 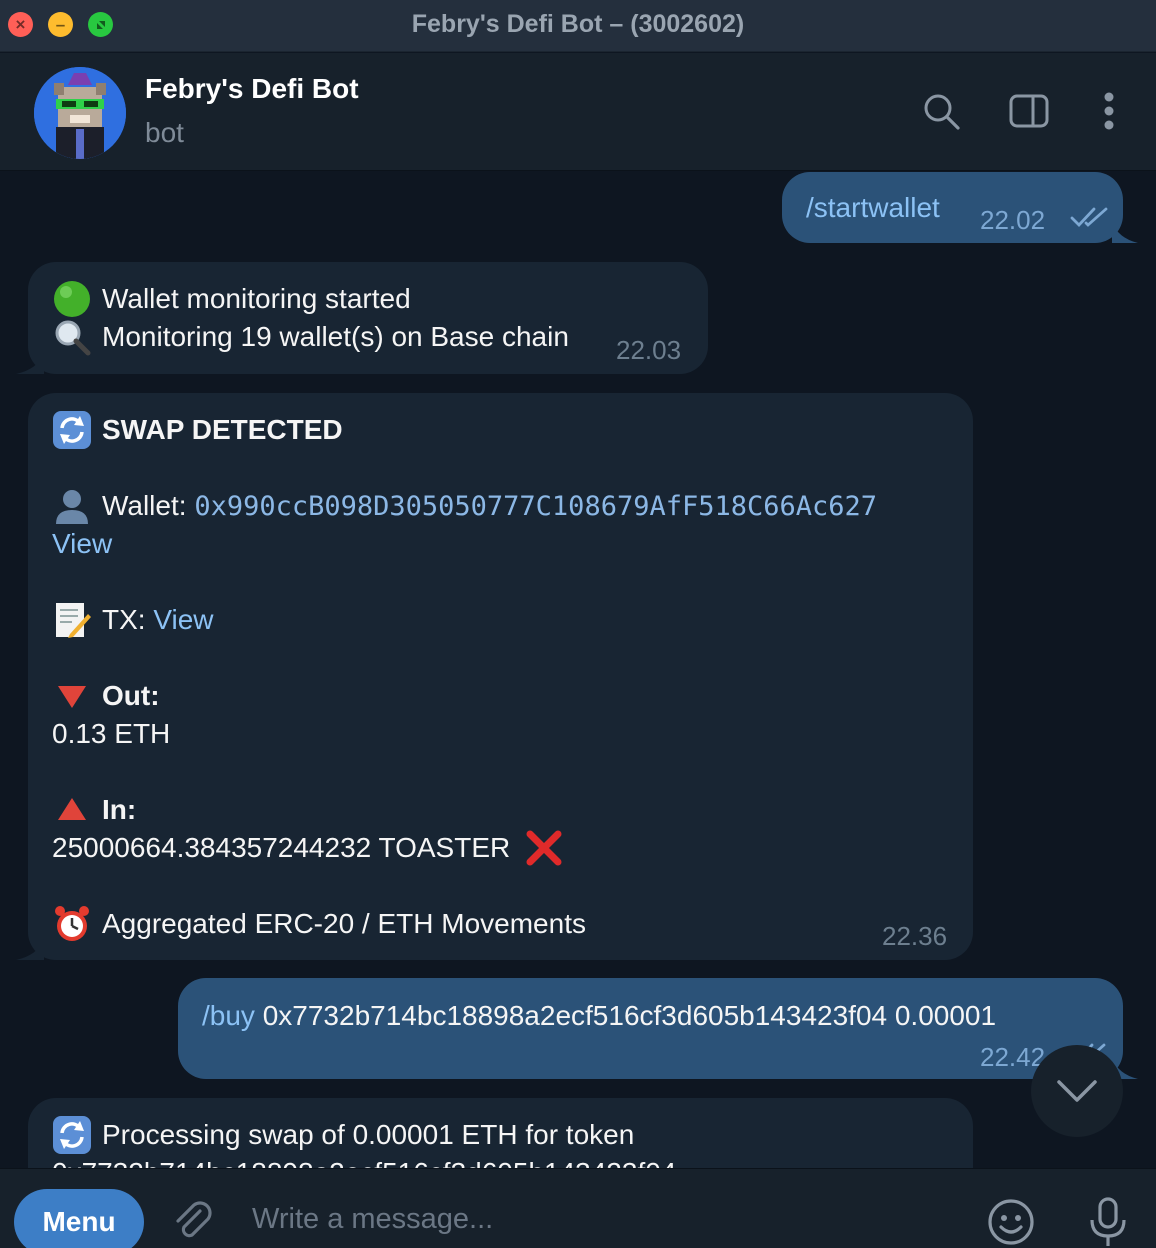 What do you see at coordinates (344, 923) in the screenshot?
I see `message-text: Aggregated ERC-20 / ETH Movements` at bounding box center [344, 923].